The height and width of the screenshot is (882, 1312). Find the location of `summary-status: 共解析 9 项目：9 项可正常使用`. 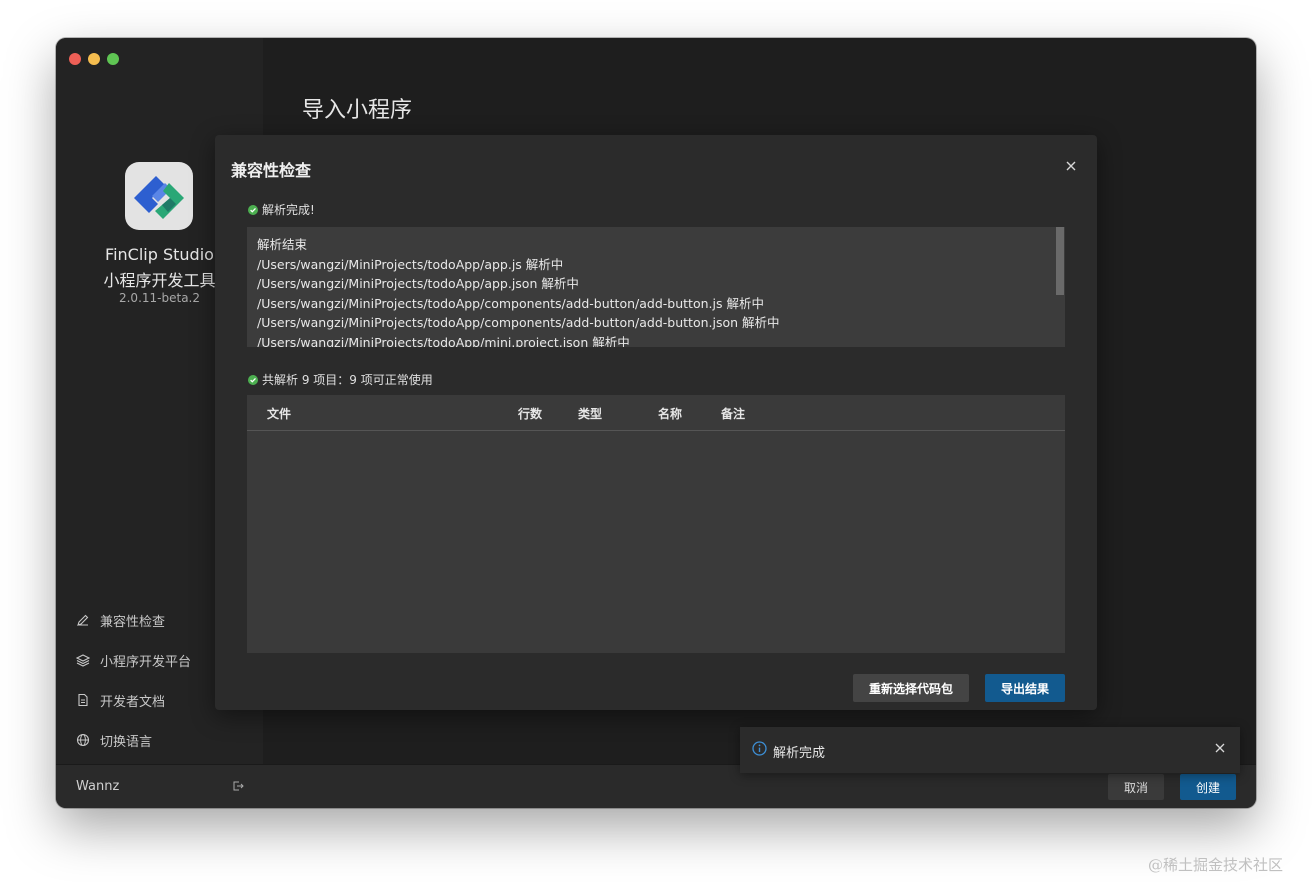

summary-status: 共解析 9 项目：9 项可正常使用 is located at coordinates (340, 379).